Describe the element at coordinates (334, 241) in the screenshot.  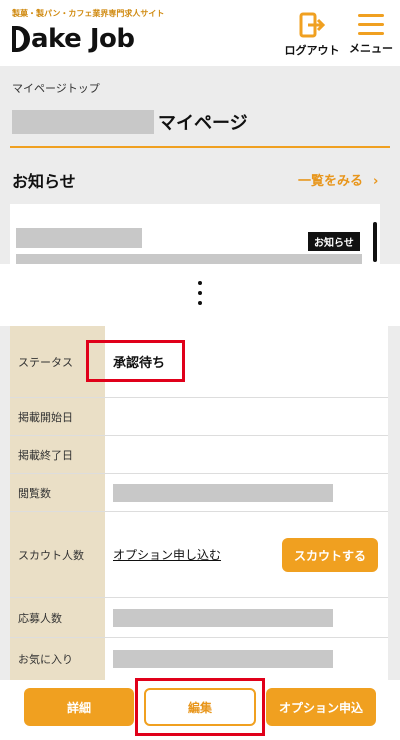
I see `notice-badge: お知らせ` at that location.